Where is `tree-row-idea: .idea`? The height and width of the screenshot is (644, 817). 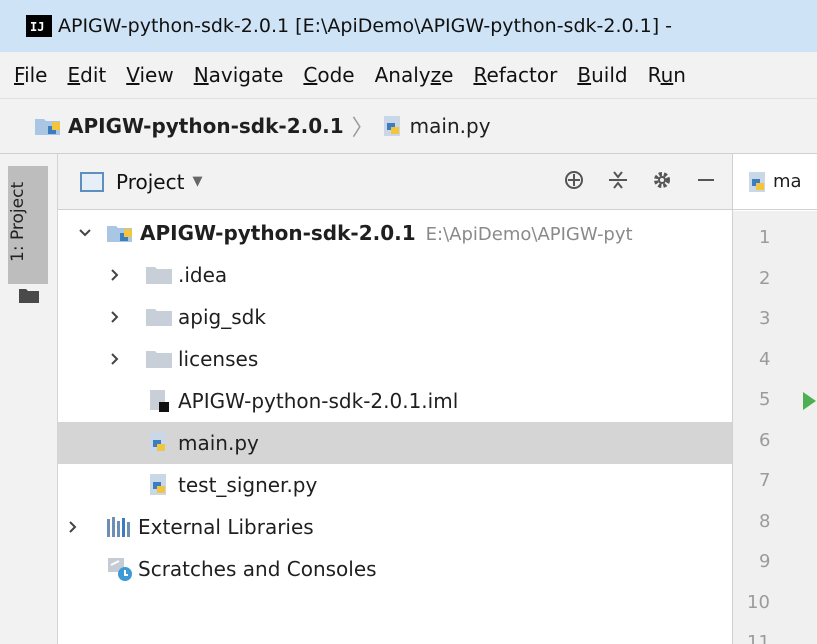
tree-row-idea: .idea is located at coordinates (395, 275).